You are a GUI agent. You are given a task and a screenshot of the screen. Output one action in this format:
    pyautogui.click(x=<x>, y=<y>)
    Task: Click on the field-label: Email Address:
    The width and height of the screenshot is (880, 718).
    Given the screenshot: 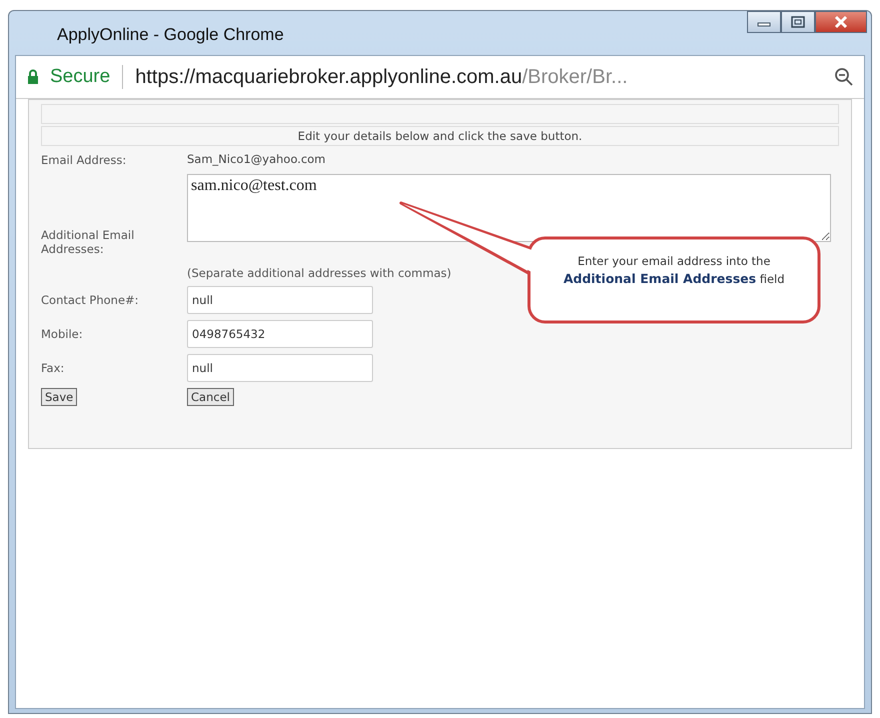 What is the action you would take?
    pyautogui.click(x=84, y=160)
    